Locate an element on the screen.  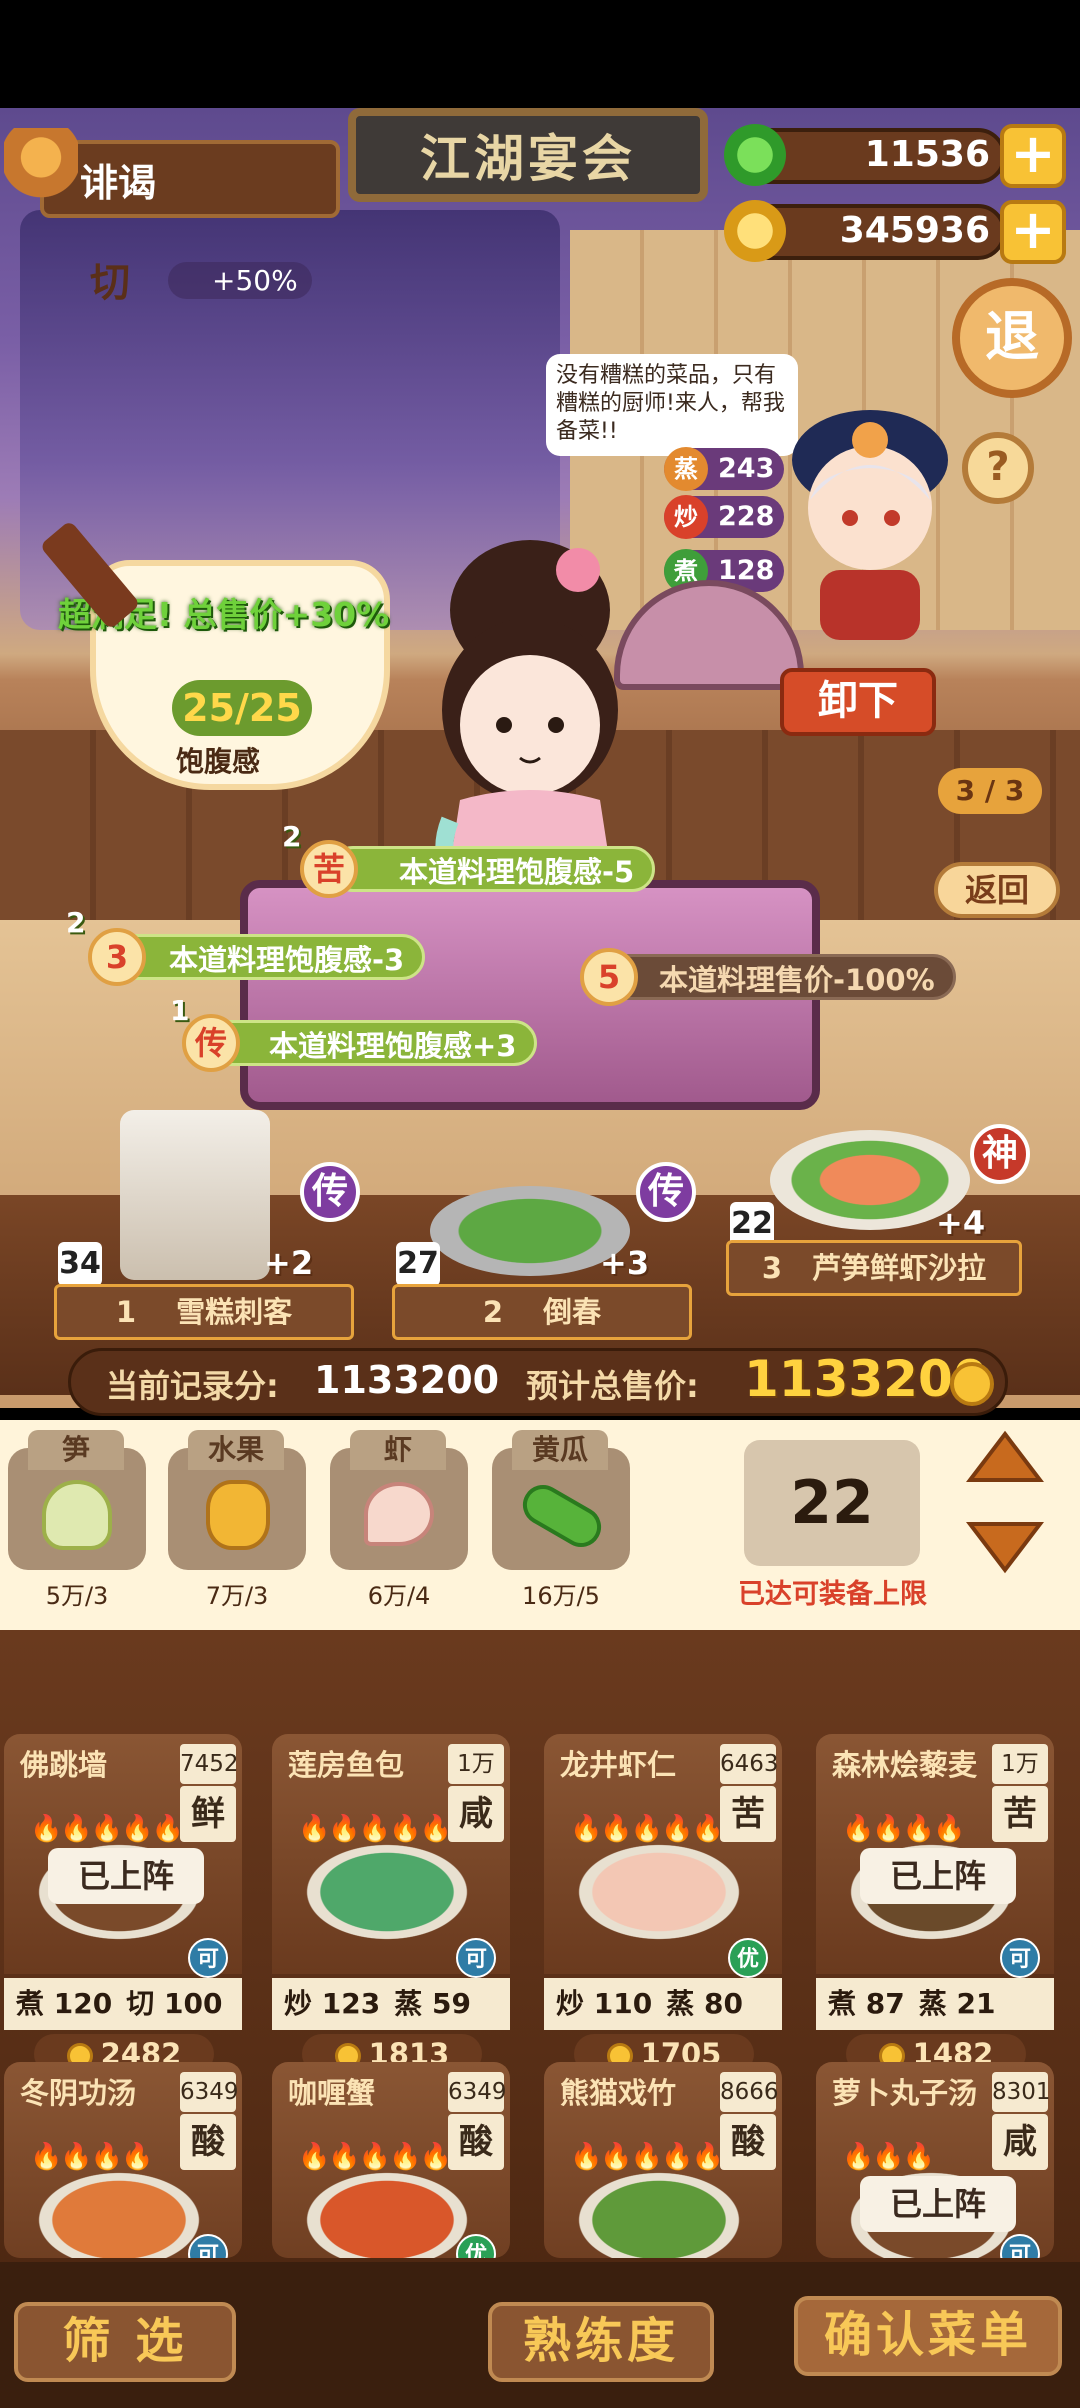
served-dish-2-name: 倒春 is located at coordinates (572, 1312).